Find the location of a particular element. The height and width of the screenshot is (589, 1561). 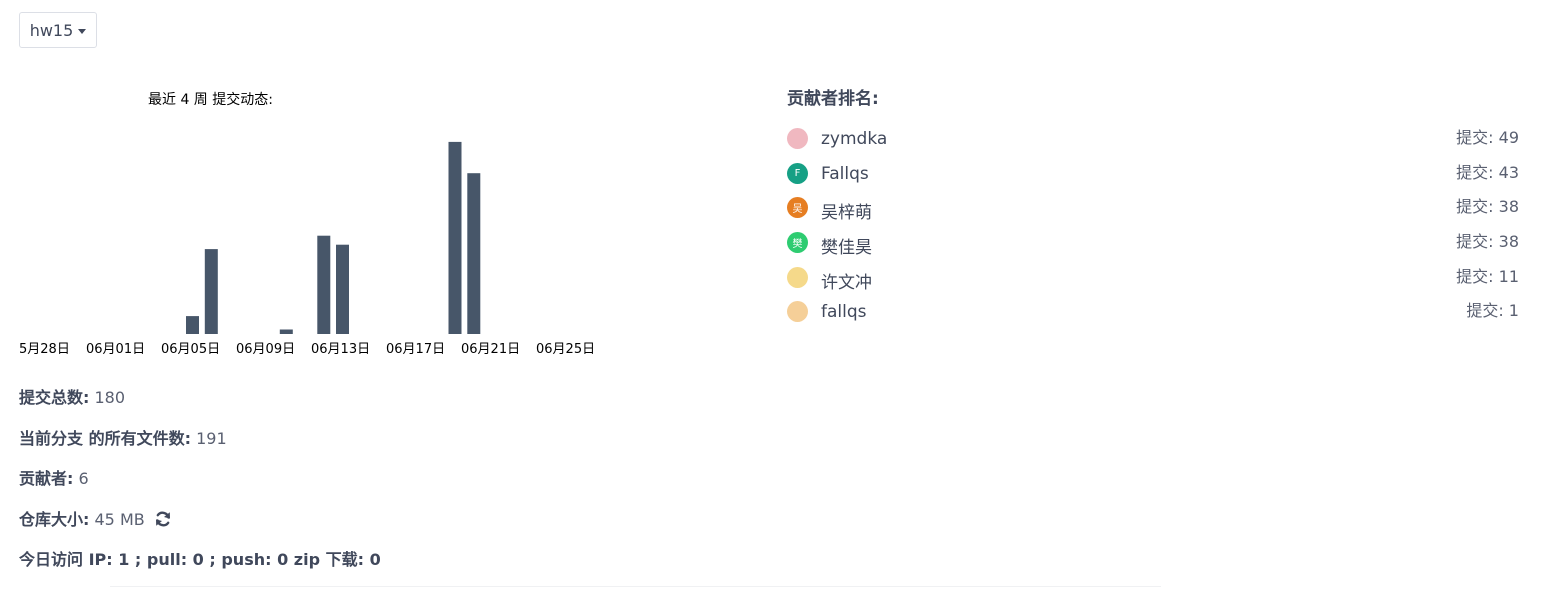

chart-x-tick-label: 06月09日 is located at coordinates (265, 349).